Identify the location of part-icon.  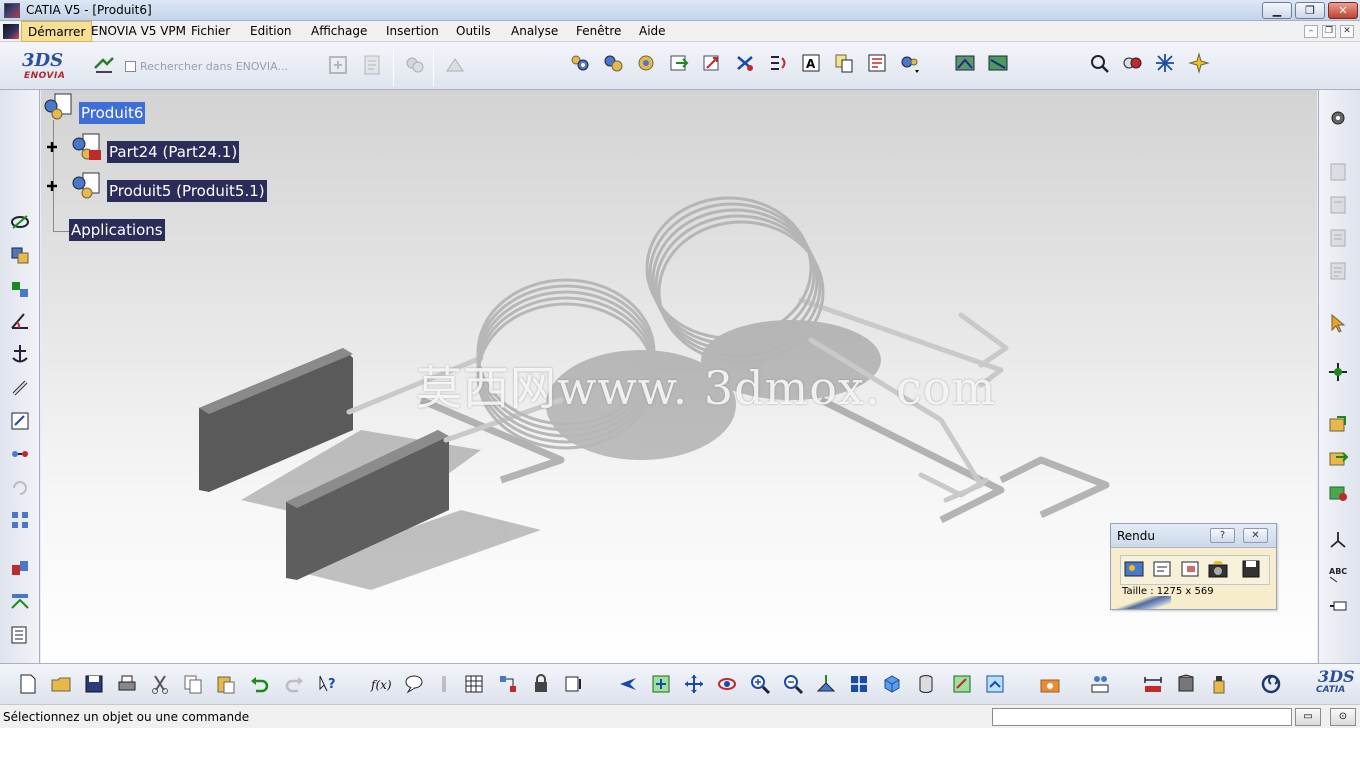
(86, 148).